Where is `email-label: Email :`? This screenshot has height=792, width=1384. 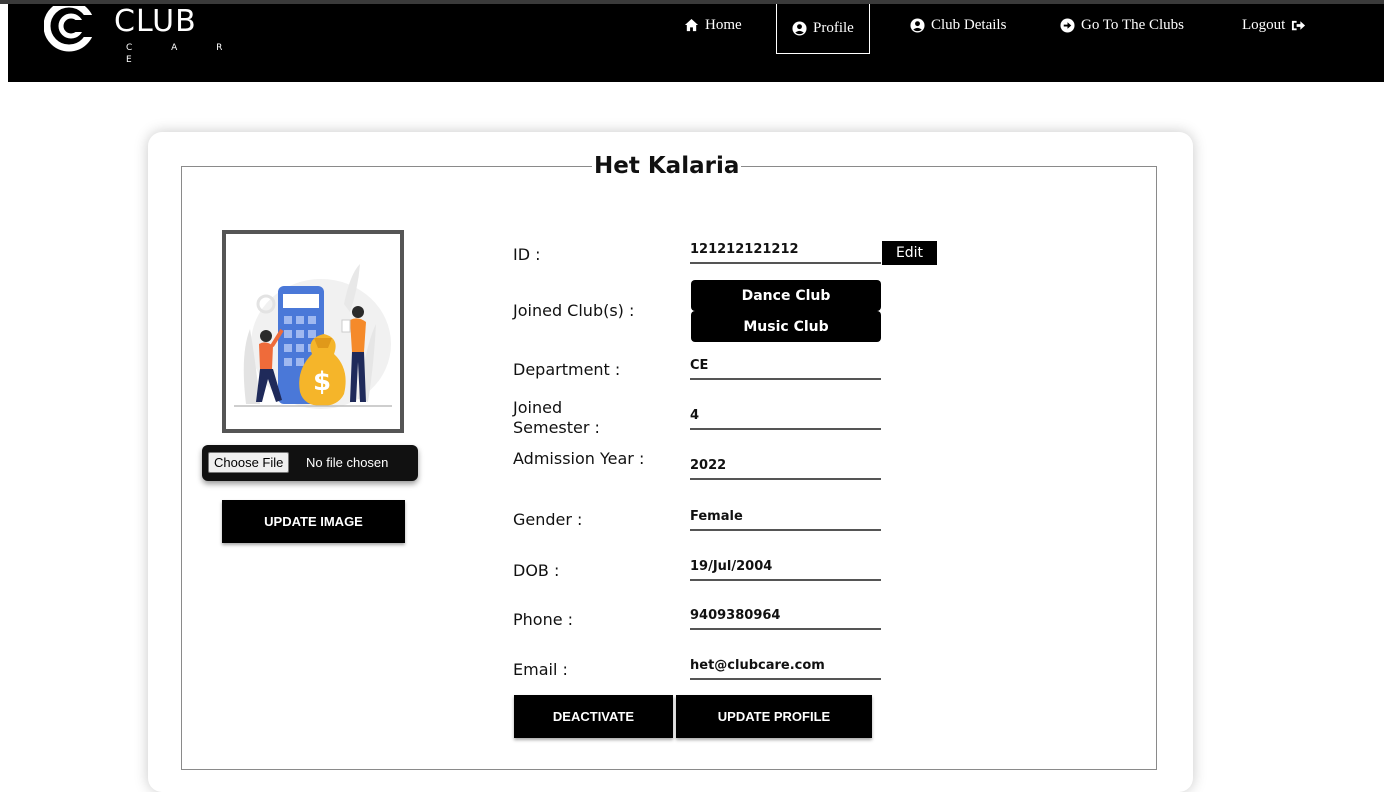
email-label: Email : is located at coordinates (540, 669).